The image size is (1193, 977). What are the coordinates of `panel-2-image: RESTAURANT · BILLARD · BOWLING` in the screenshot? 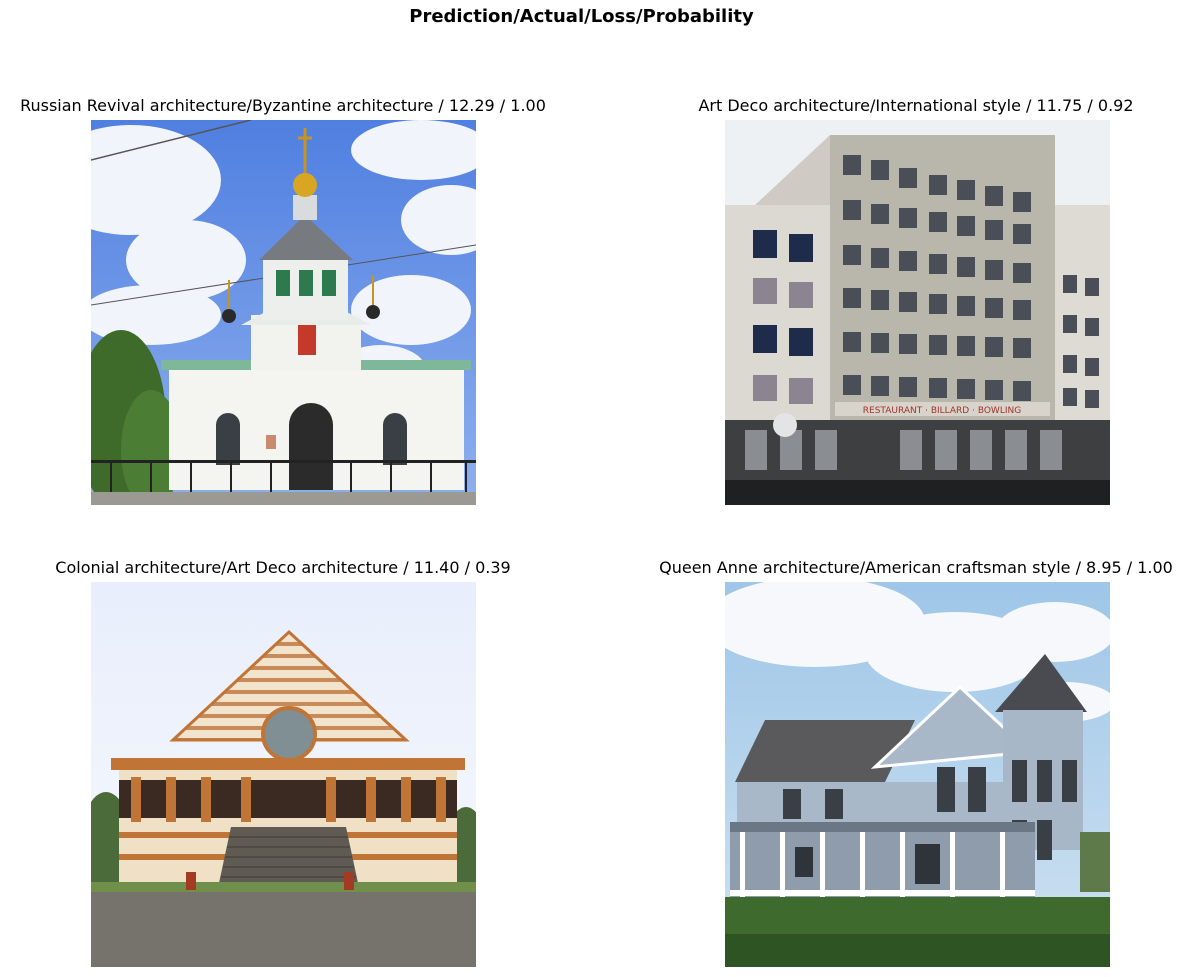 It's located at (917, 312).